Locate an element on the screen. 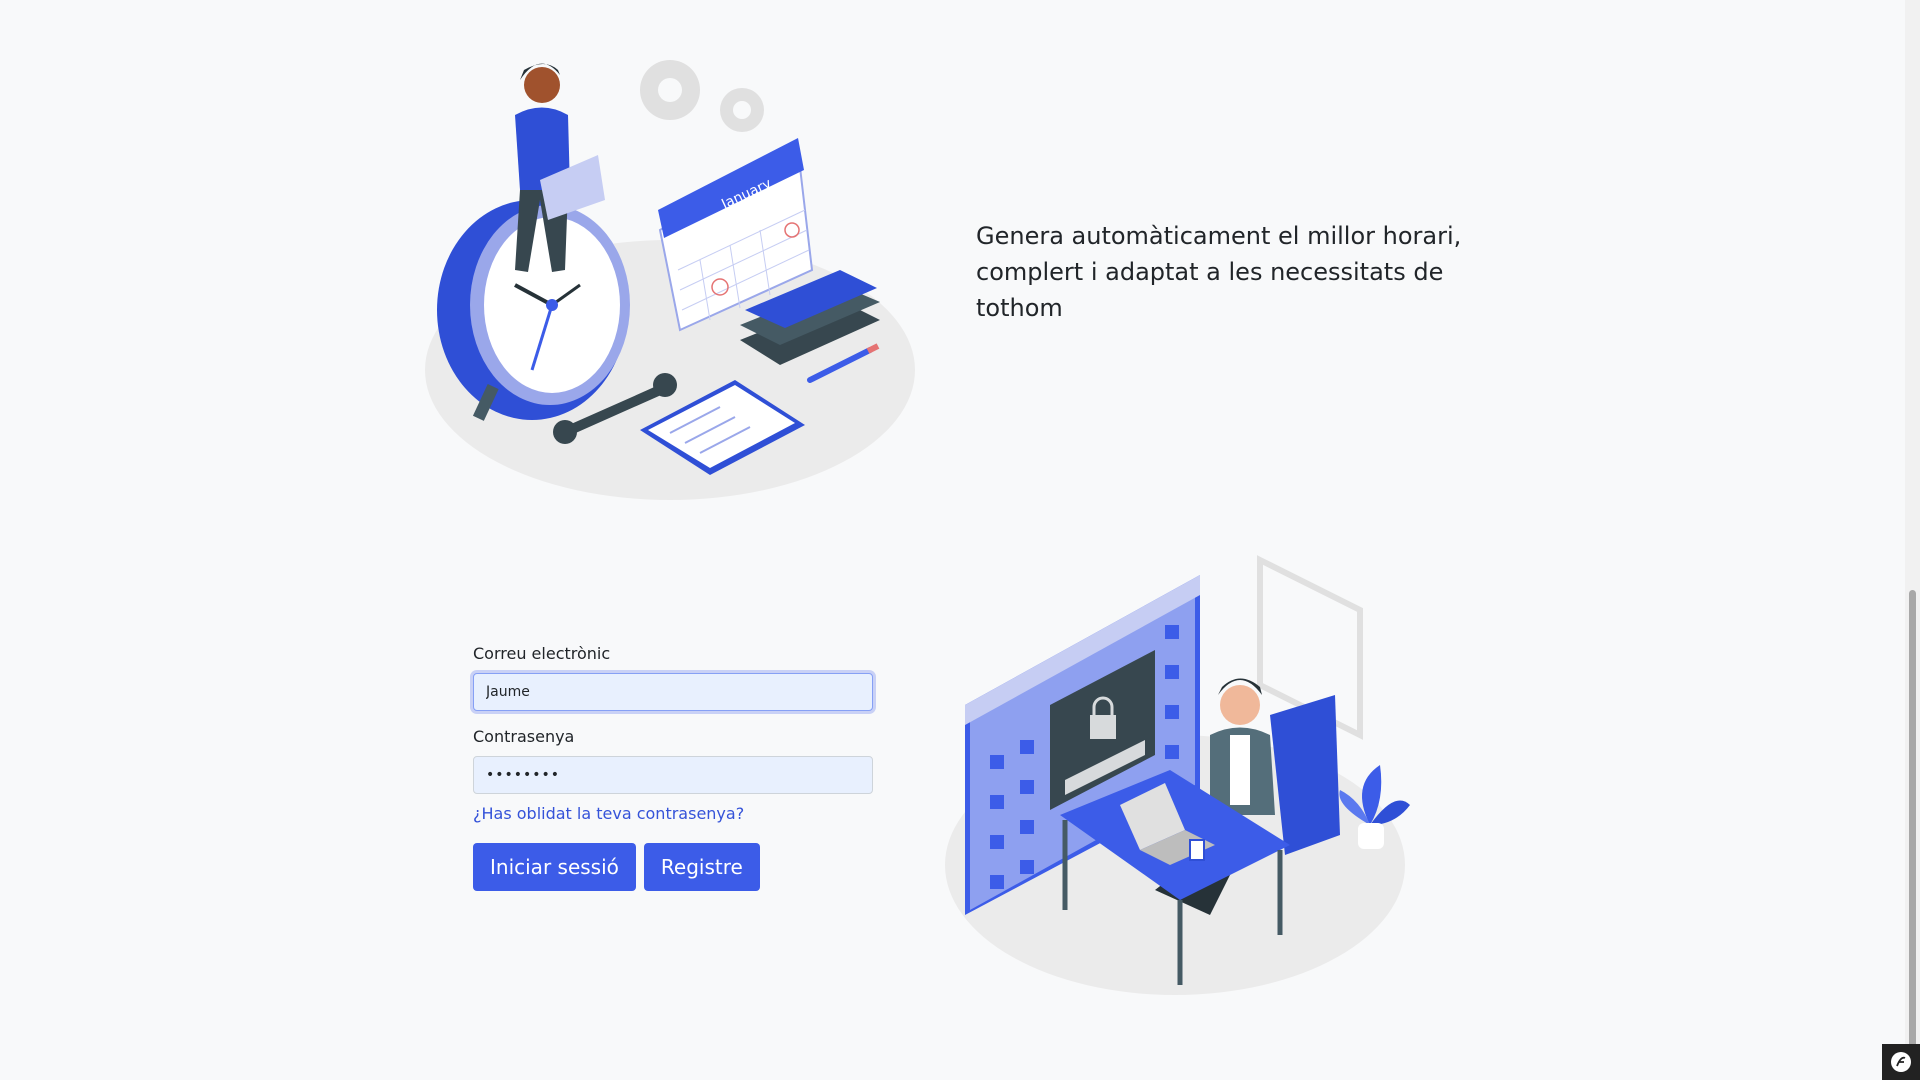 Image resolution: width=1920 pixels, height=1080 pixels. forgot-password-link: ¿Has oblidat la teva contrasenya? is located at coordinates (673, 813).